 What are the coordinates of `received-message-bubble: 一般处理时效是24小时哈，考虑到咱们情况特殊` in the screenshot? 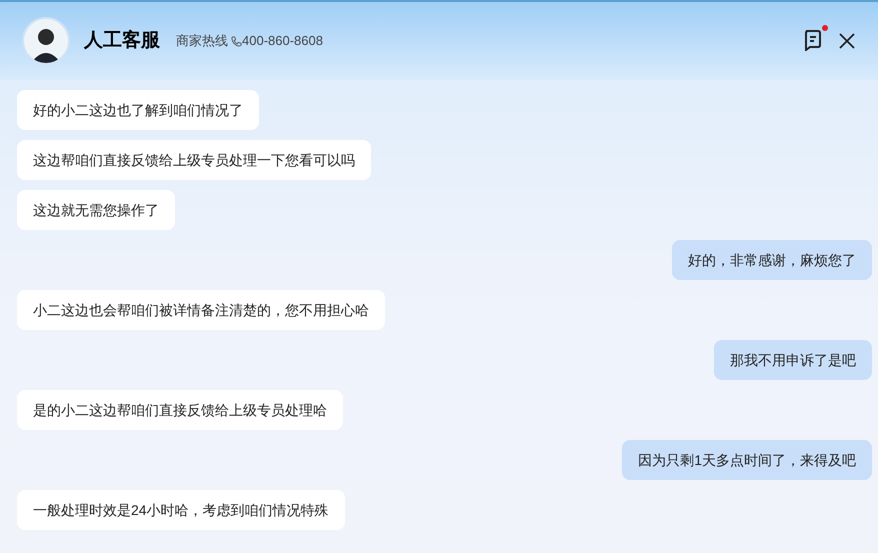 It's located at (181, 510).